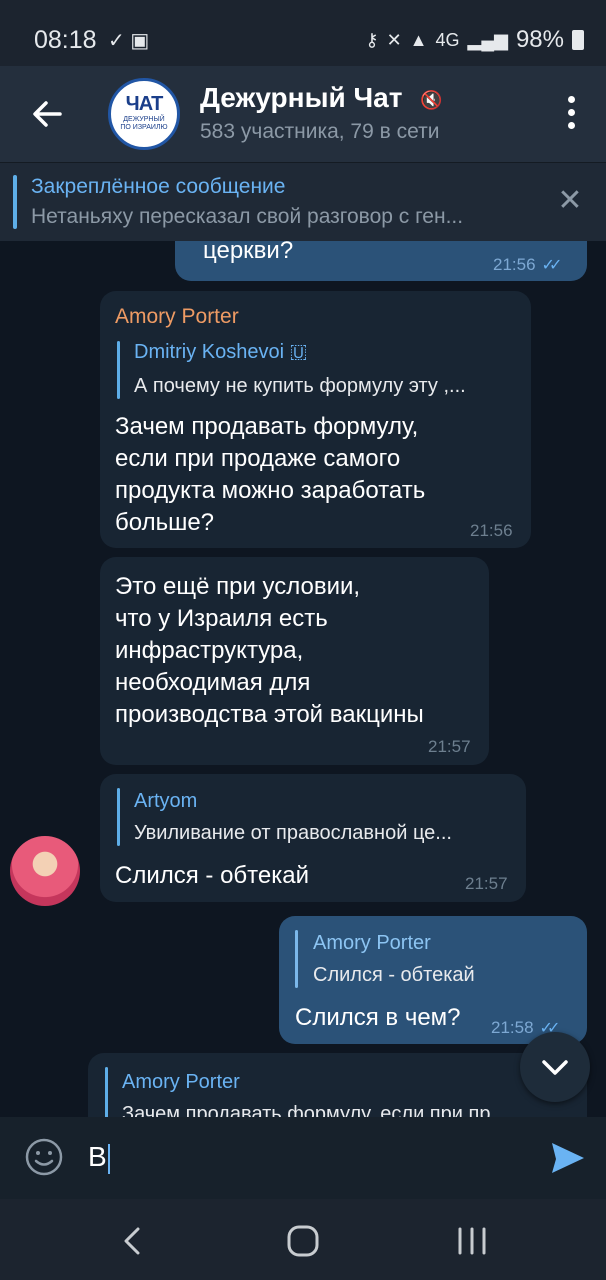 The height and width of the screenshot is (1280, 606). Describe the element at coordinates (15, 202) in the screenshot. I see `pinned-indicator` at that location.